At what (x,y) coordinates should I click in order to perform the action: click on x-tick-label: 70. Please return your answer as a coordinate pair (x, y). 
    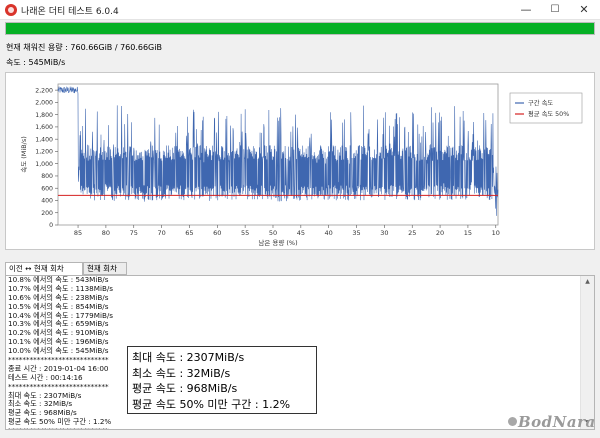
    Looking at the image, I should click on (161, 233).